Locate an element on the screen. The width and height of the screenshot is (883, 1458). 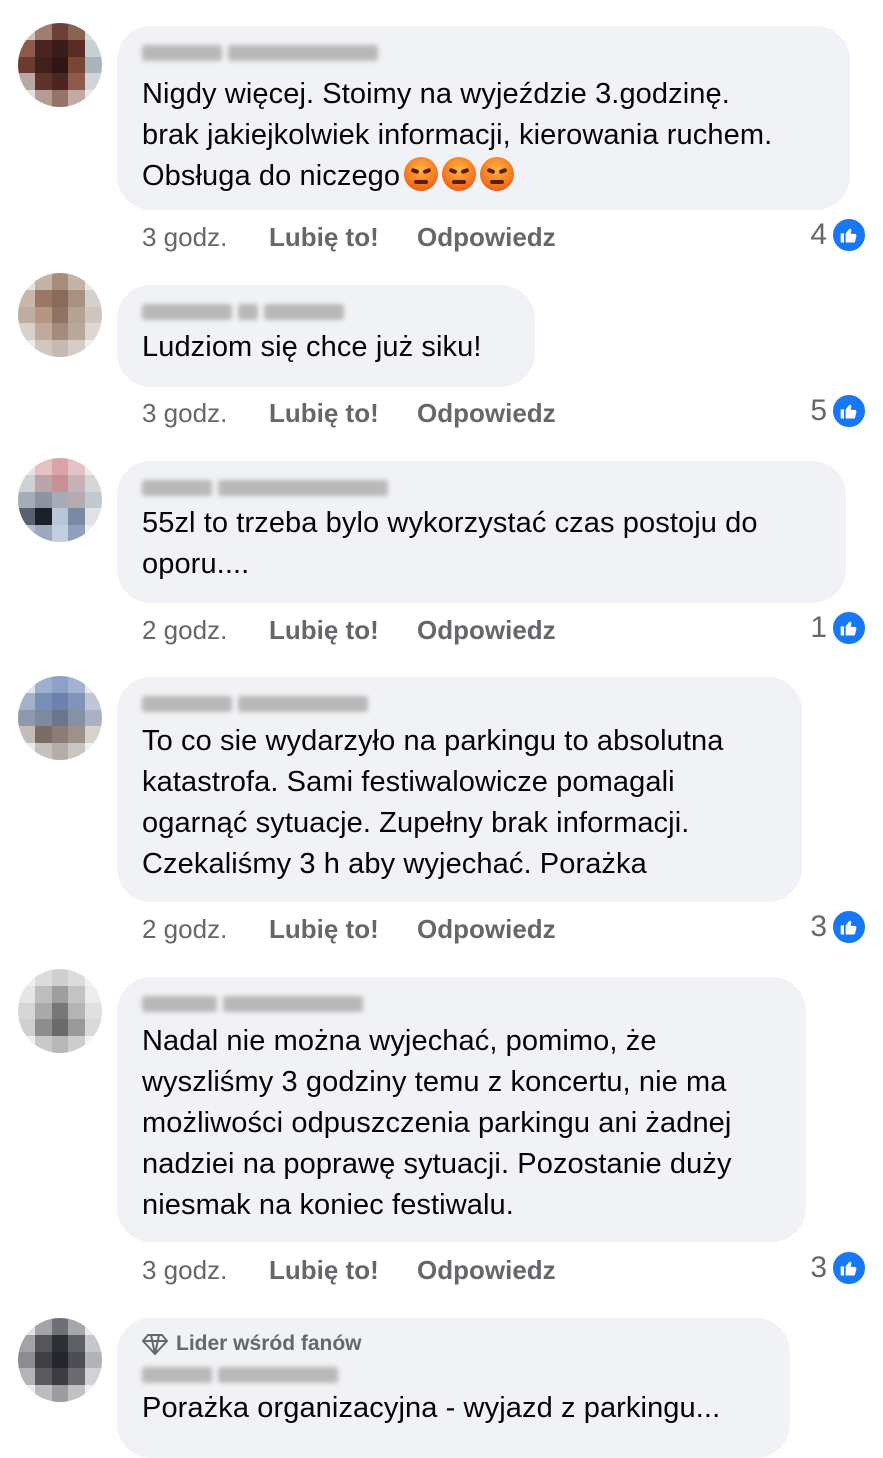
reaction-number: 5 is located at coordinates (818, 410).